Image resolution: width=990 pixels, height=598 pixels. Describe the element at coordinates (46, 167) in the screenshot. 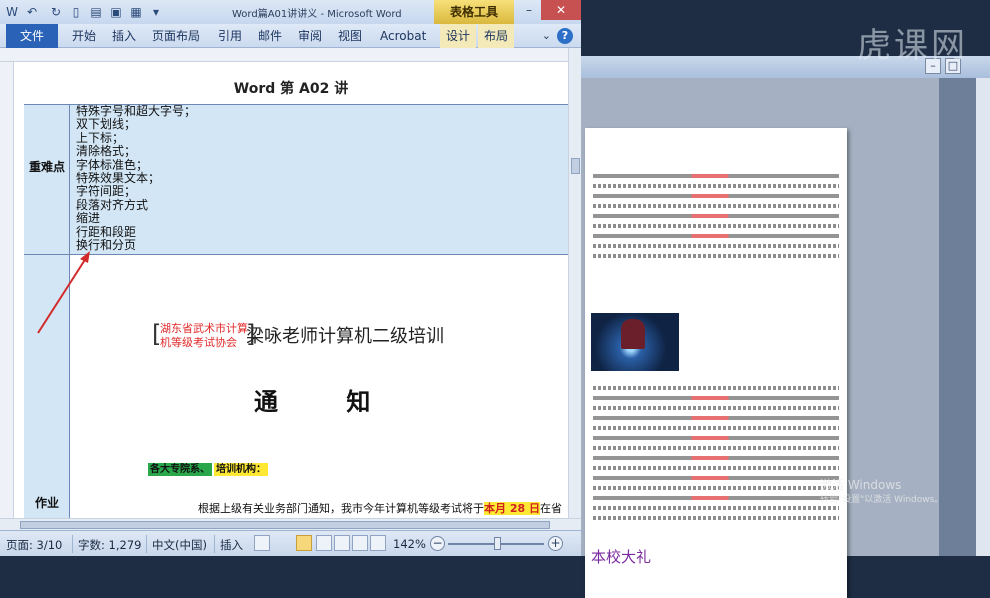

I see `key-points-header: 重难点` at that location.